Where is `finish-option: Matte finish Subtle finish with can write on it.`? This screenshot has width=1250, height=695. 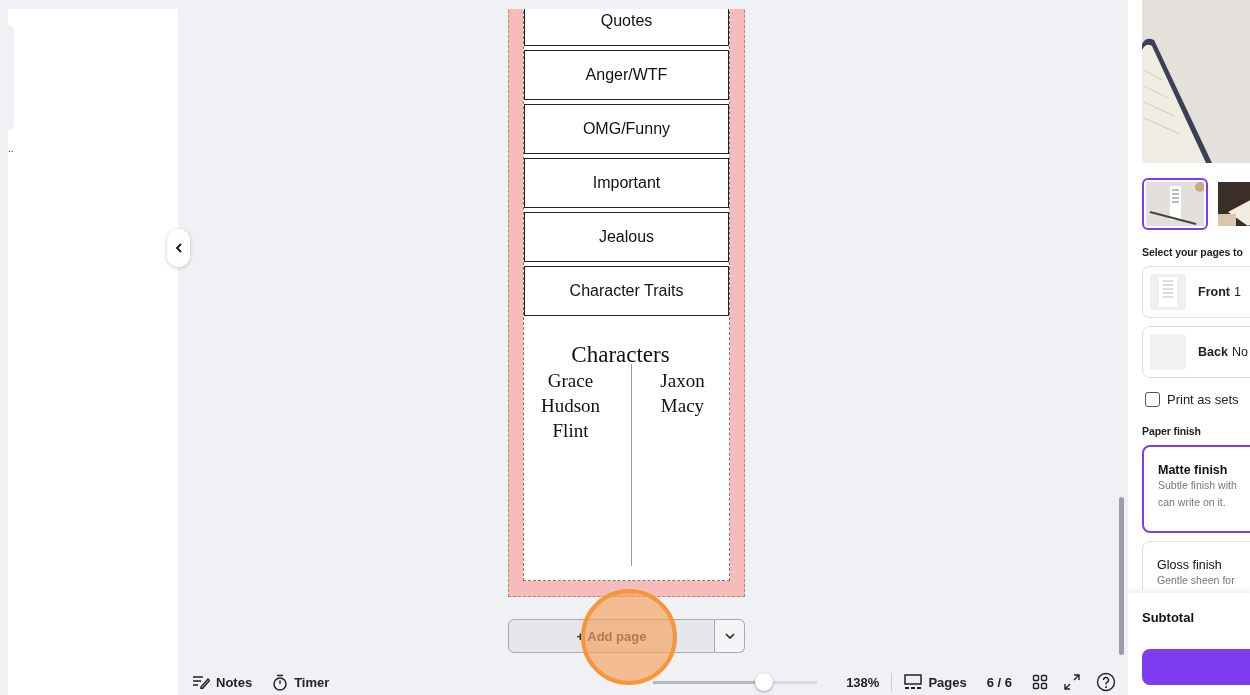 finish-option: Matte finish Subtle finish with can write on it. is located at coordinates (1196, 489).